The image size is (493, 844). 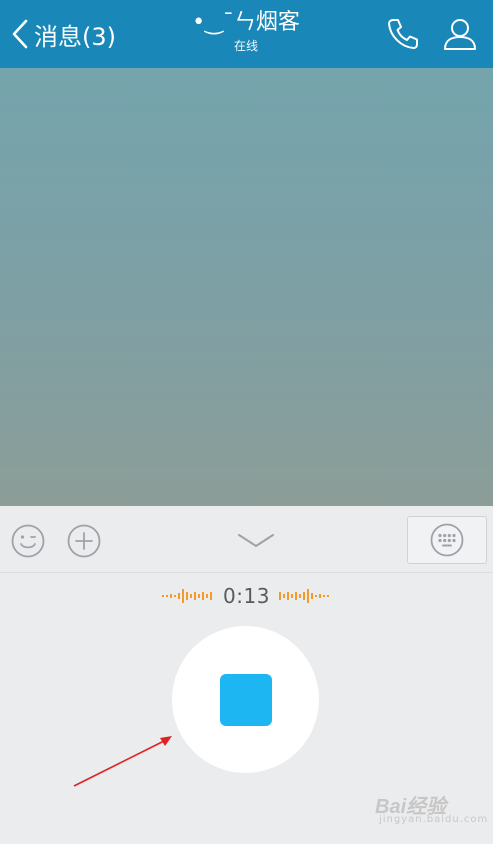 What do you see at coordinates (245, 46) in the screenshot?
I see `contact-status: 在线` at bounding box center [245, 46].